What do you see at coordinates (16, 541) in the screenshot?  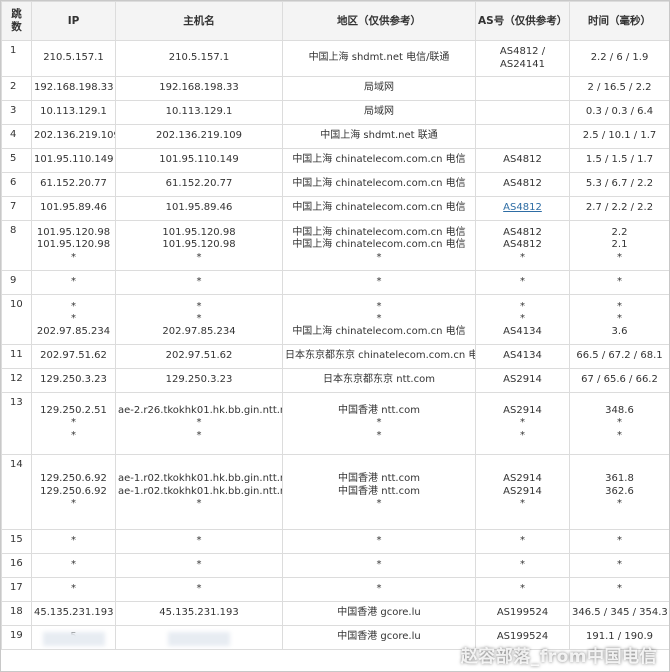 I see `hop-number: 15` at bounding box center [16, 541].